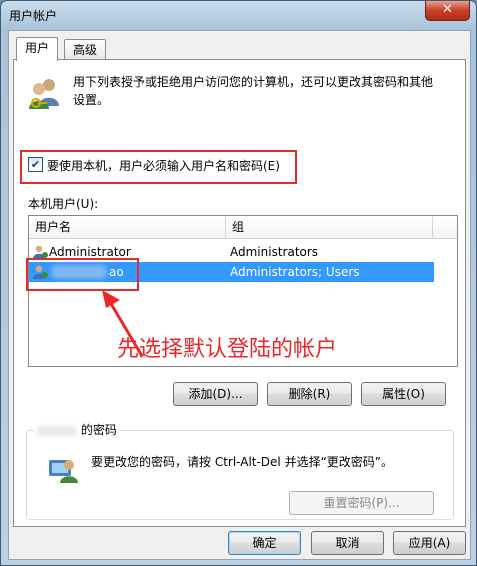  I want to click on list-header: 用户名 组, so click(243, 227).